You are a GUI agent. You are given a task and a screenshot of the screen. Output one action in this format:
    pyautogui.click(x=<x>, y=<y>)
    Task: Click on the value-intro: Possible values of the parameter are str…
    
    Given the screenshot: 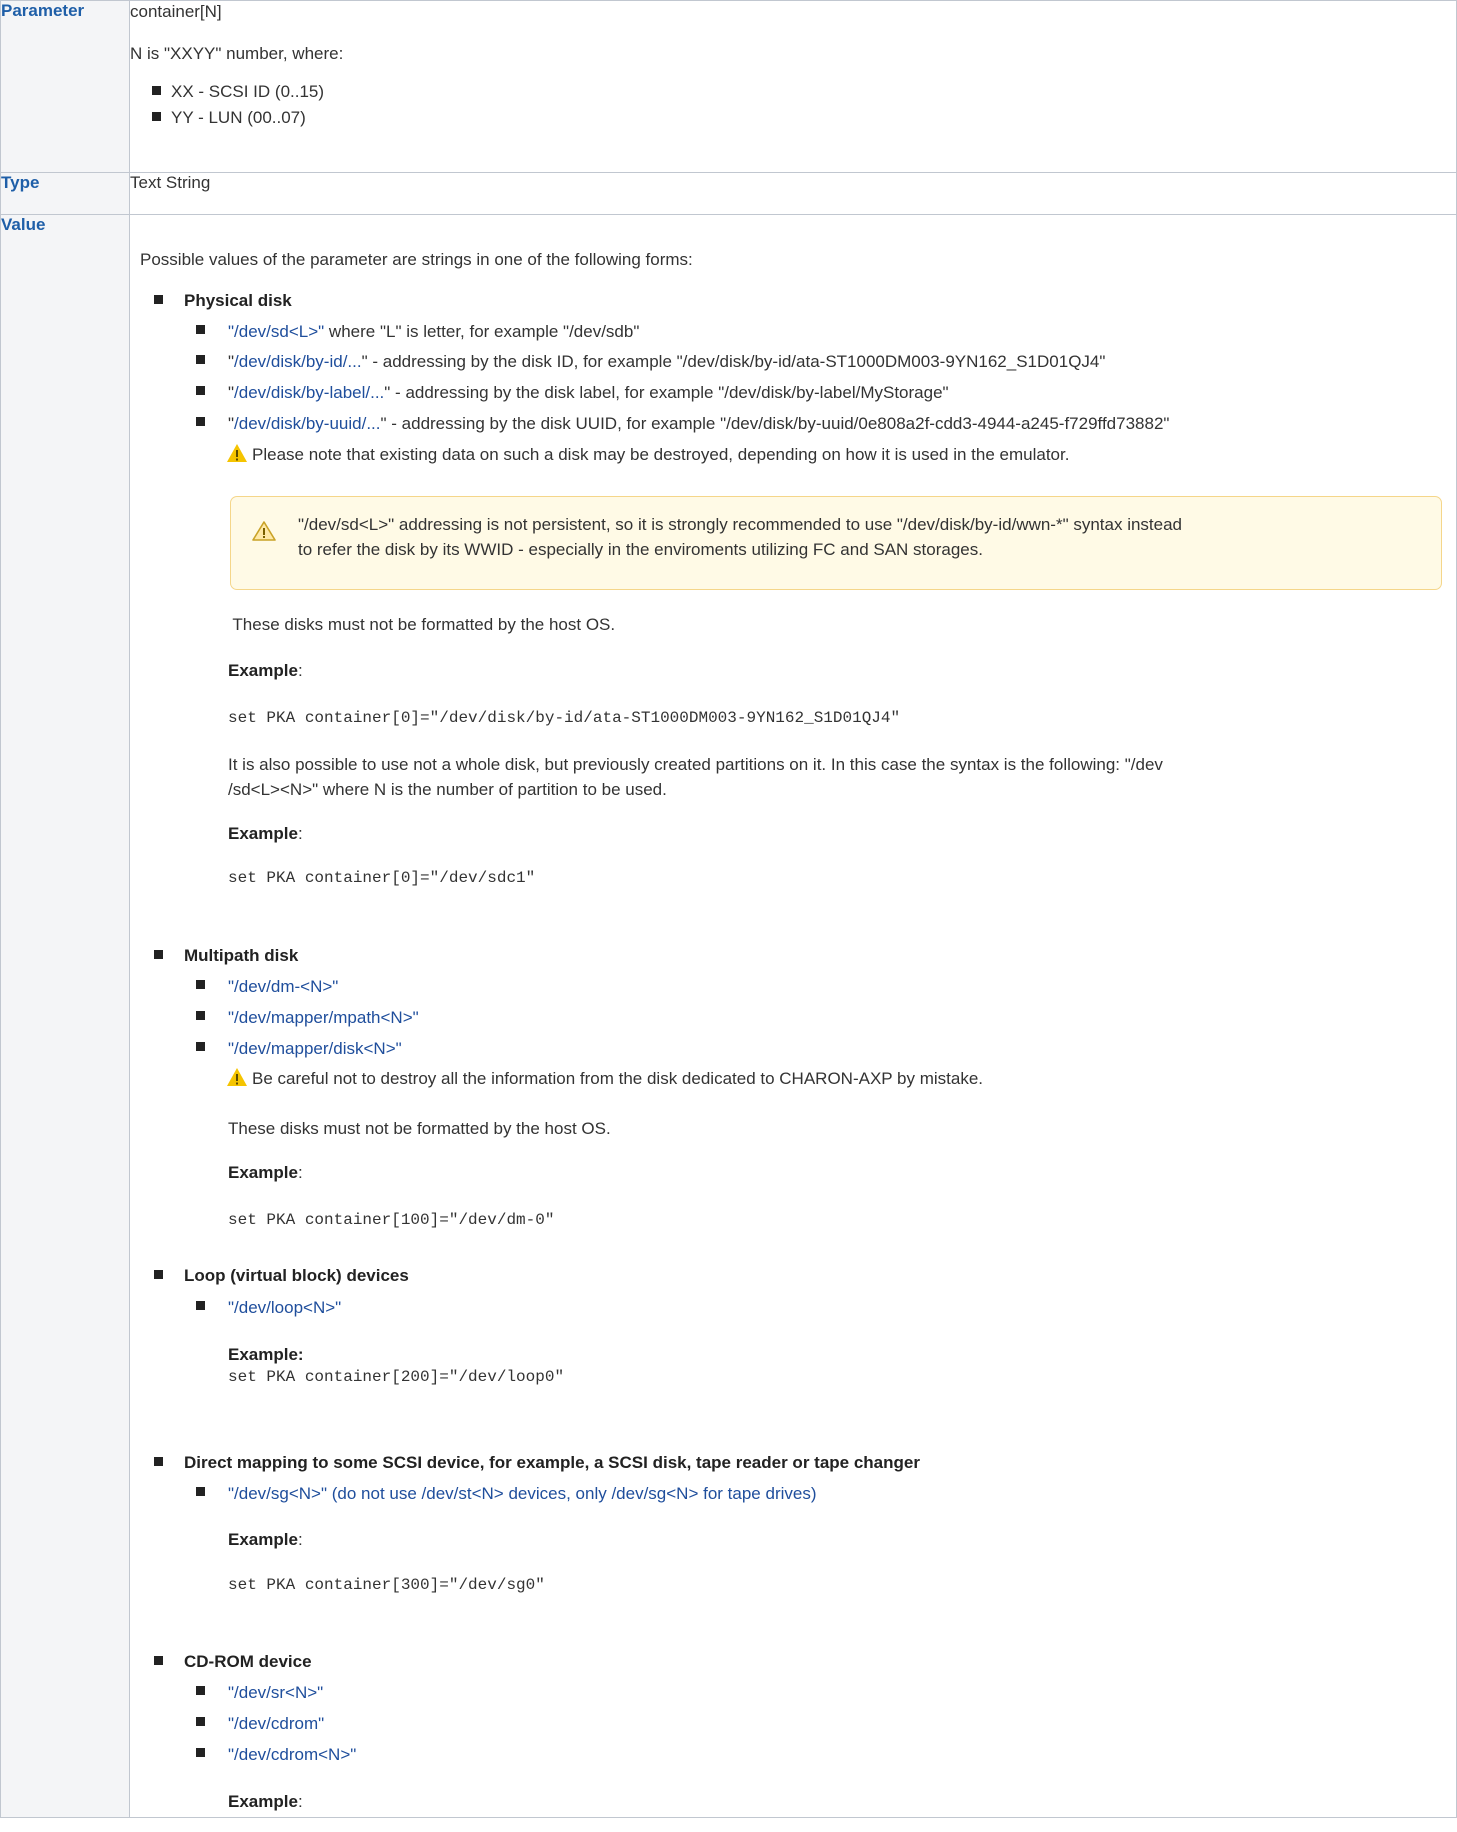 What is the action you would take?
    pyautogui.click(x=416, y=259)
    